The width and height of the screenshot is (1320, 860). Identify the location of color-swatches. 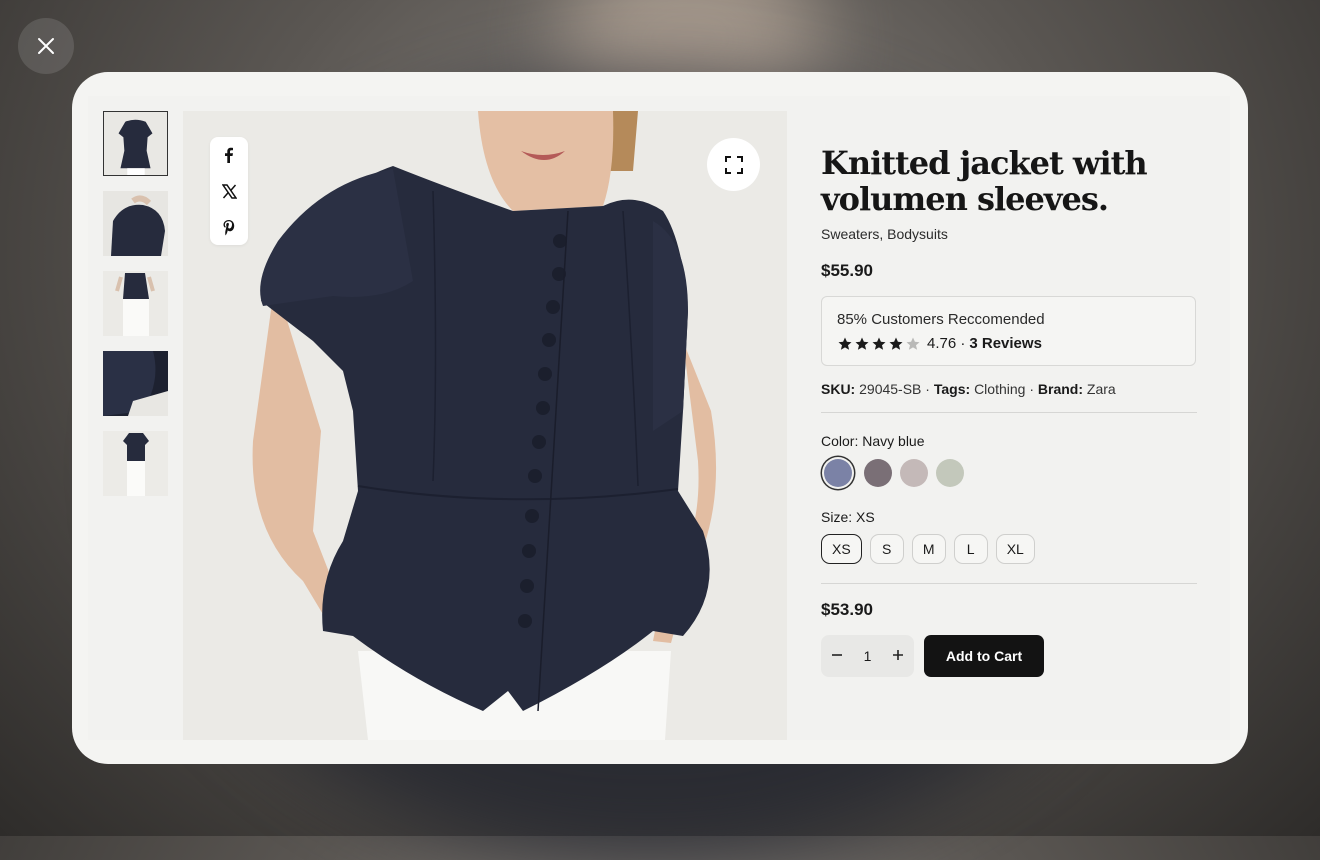
(892, 473).